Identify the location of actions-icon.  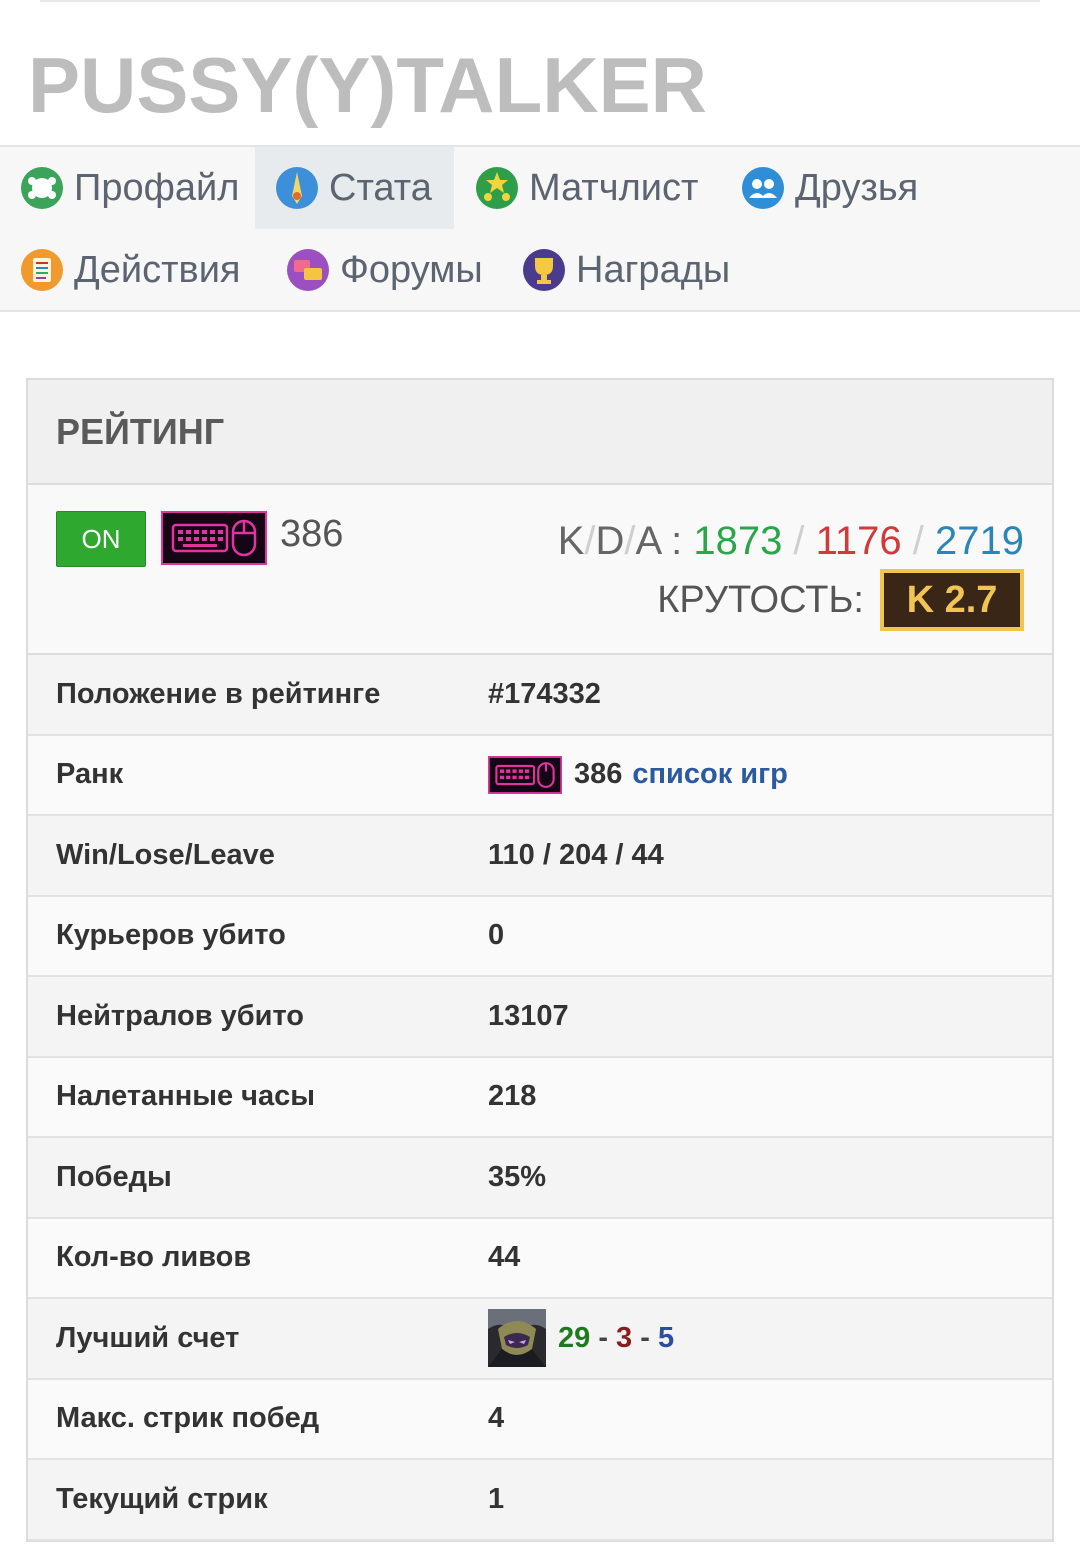
(42, 270).